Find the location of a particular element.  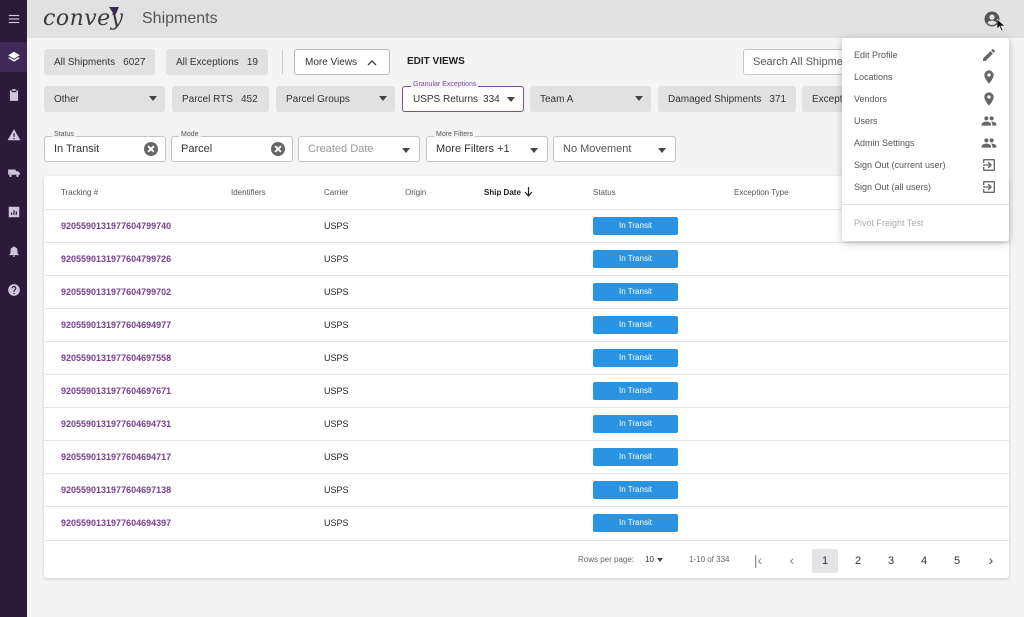

next-page-icon: › is located at coordinates (991, 561).